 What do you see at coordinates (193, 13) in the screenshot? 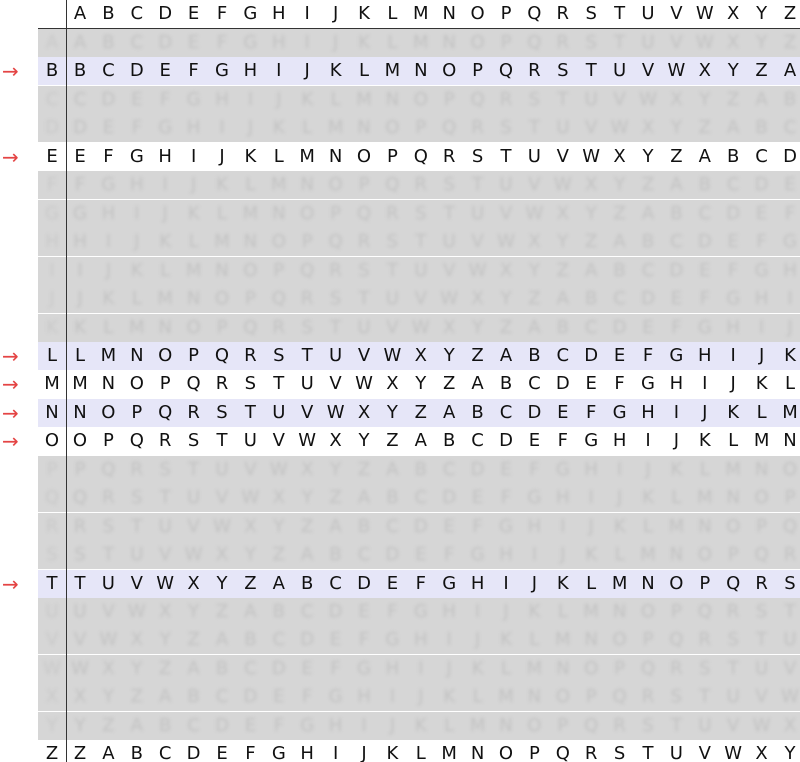
I see `header-letter-e: E` at bounding box center [193, 13].